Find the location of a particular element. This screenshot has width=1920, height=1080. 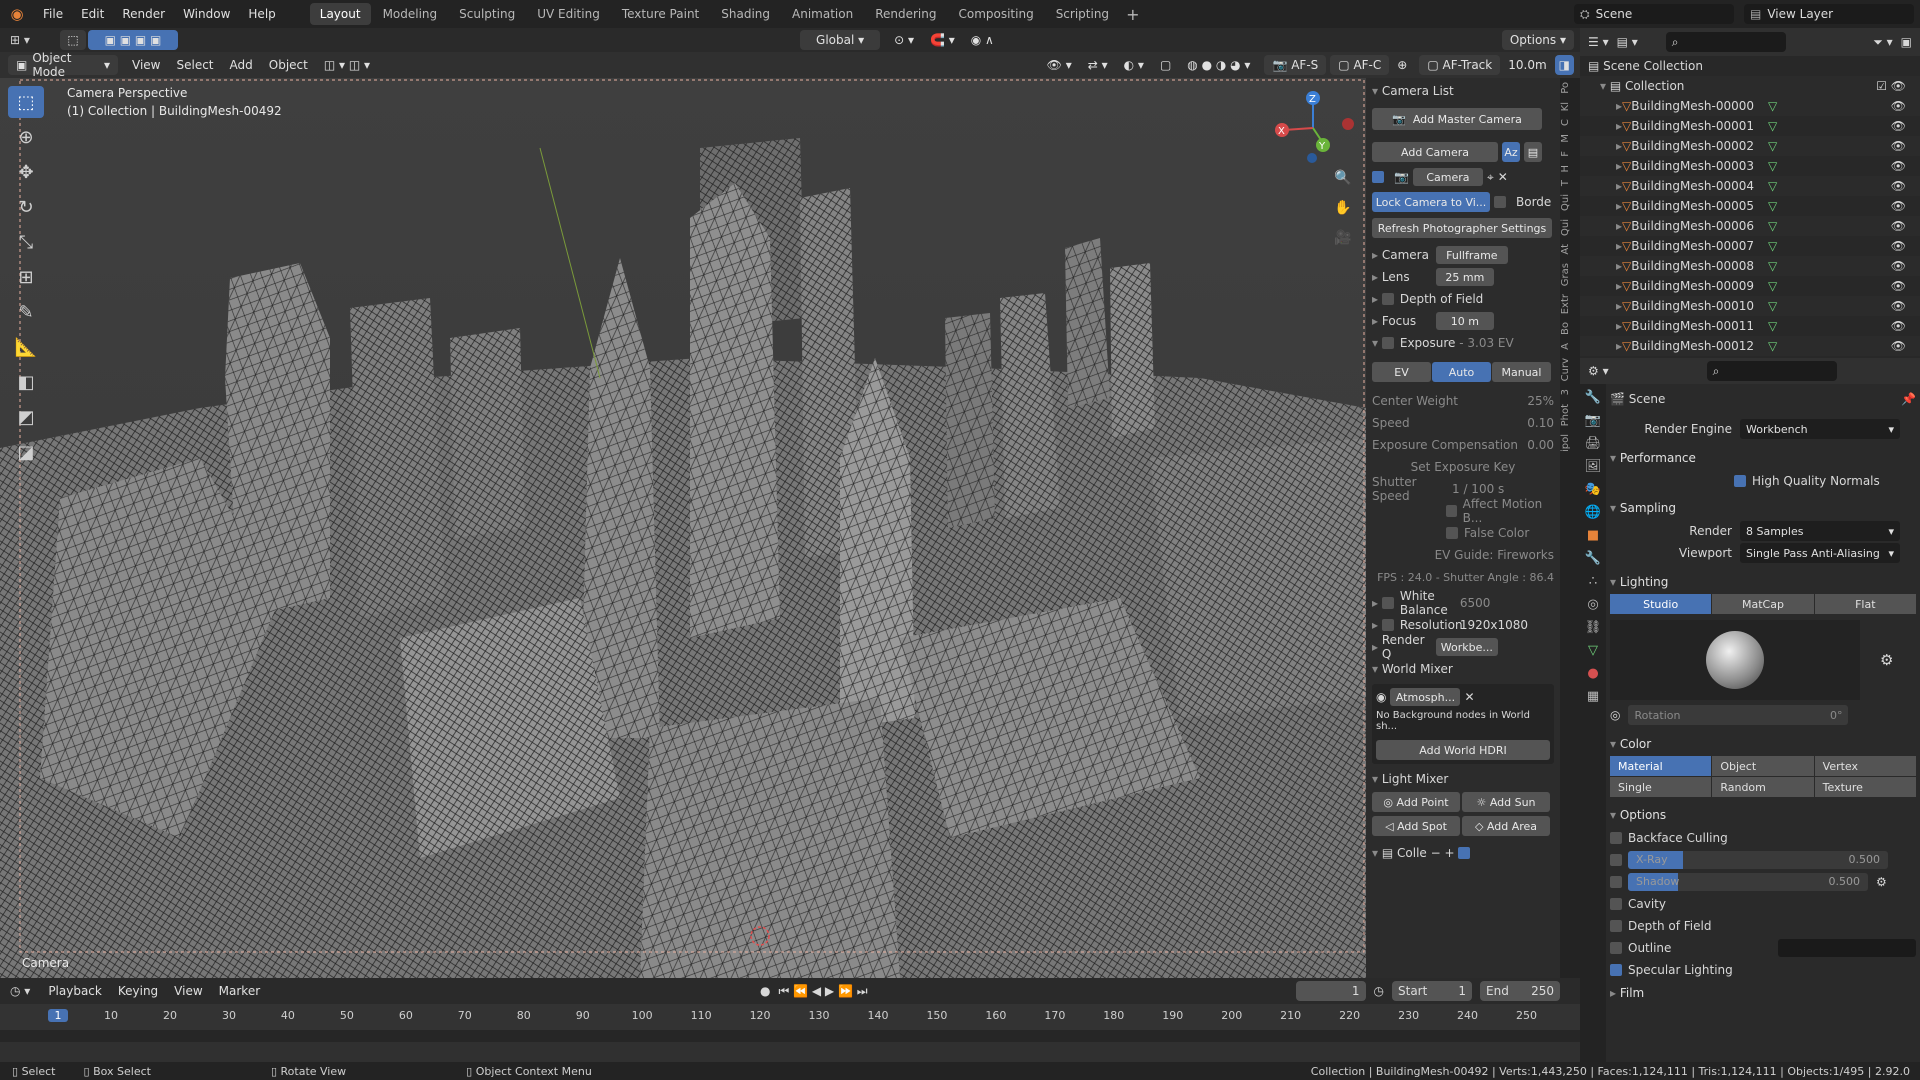

tab-uv-editing: UV Editing is located at coordinates (568, 14).